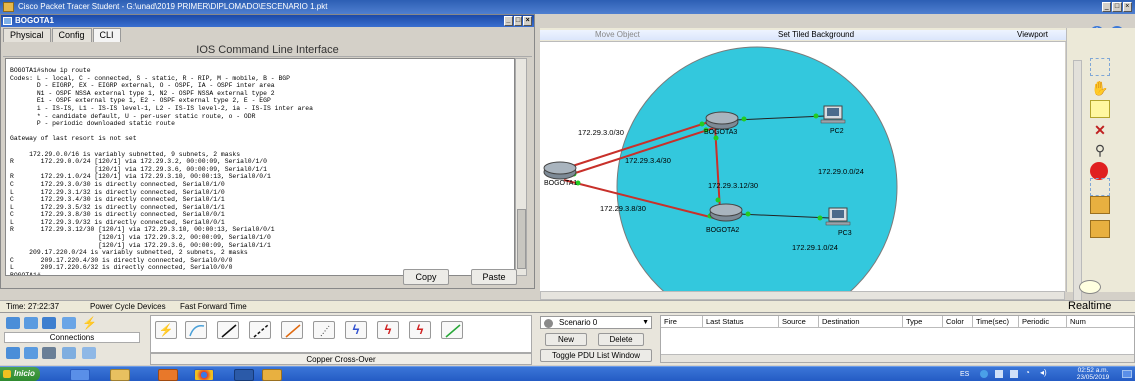 The height and width of the screenshot is (381, 1135). Describe the element at coordinates (166, 330) in the screenshot. I see `auto-connection-icon: ⚡` at that location.